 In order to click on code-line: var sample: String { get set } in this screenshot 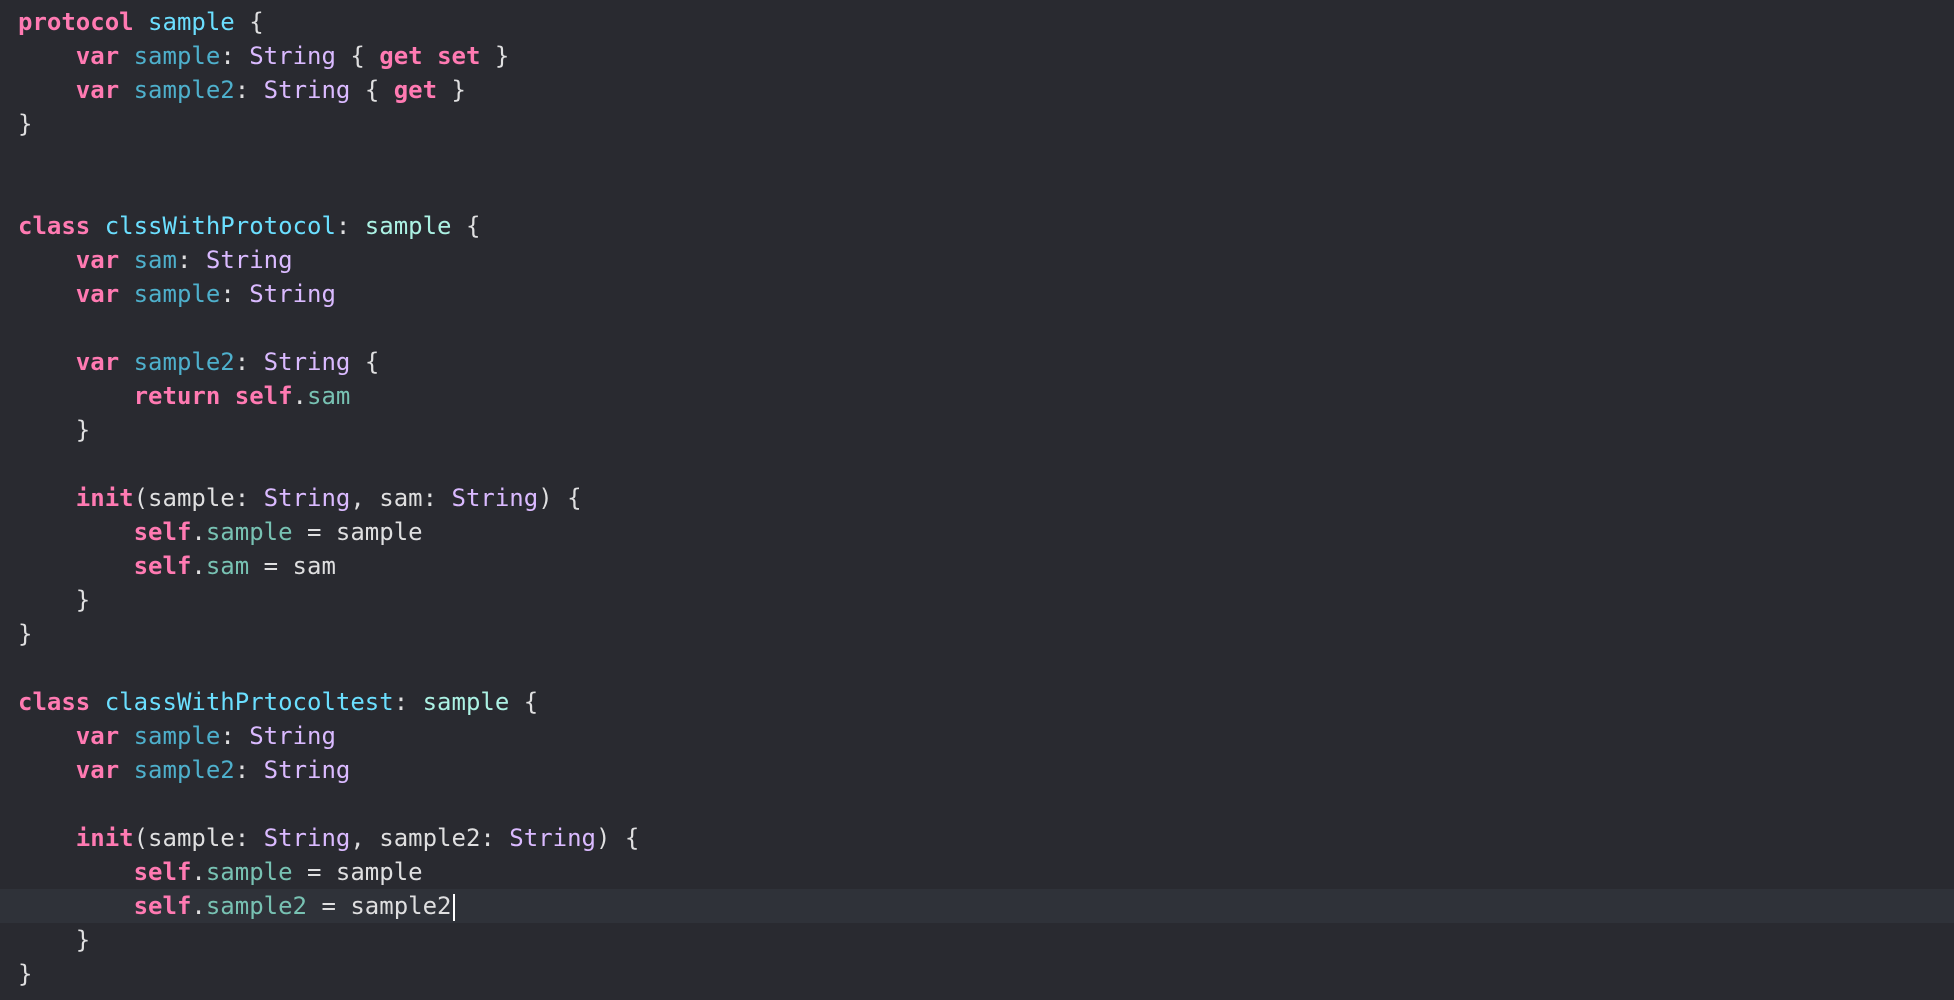, I will do `click(977, 56)`.